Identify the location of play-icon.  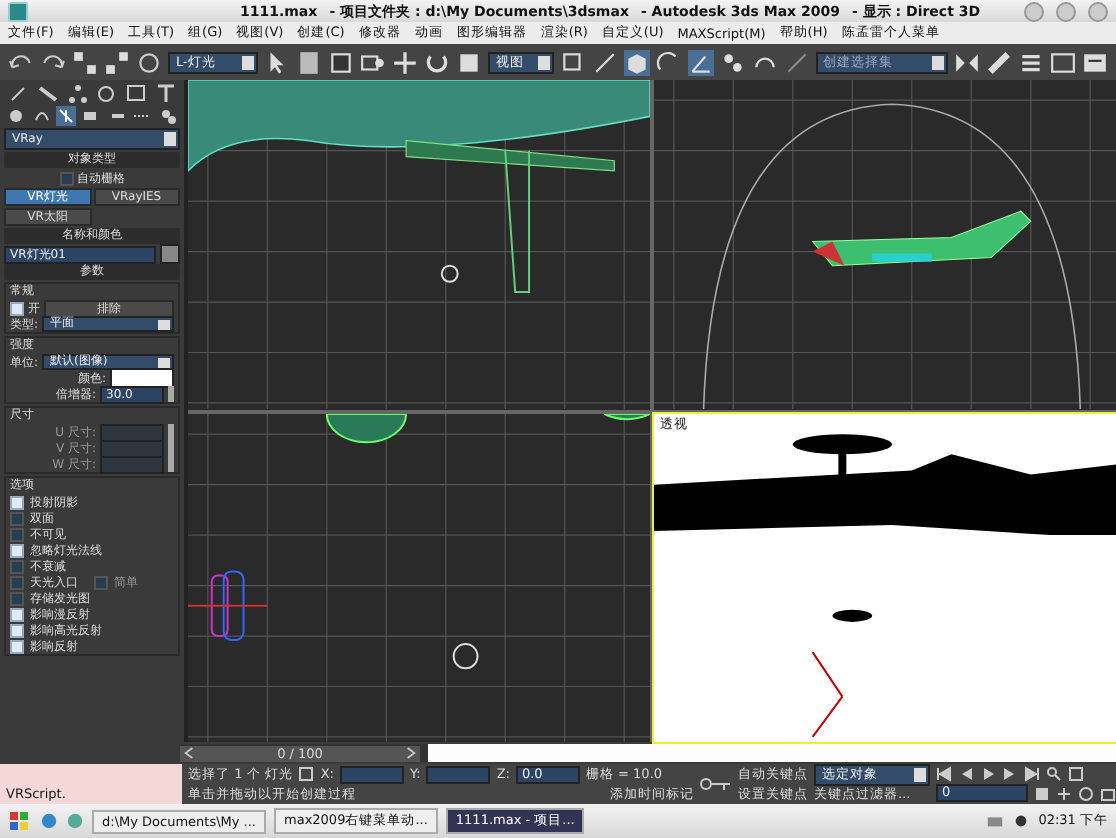
(988, 773).